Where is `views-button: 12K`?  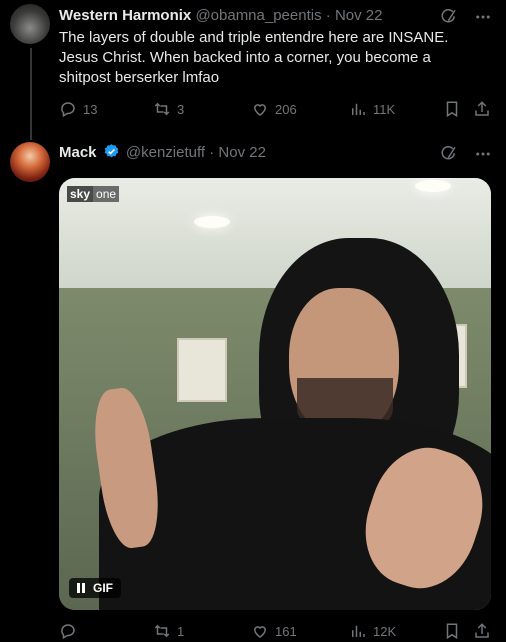
views-button: 12K is located at coordinates (372, 631).